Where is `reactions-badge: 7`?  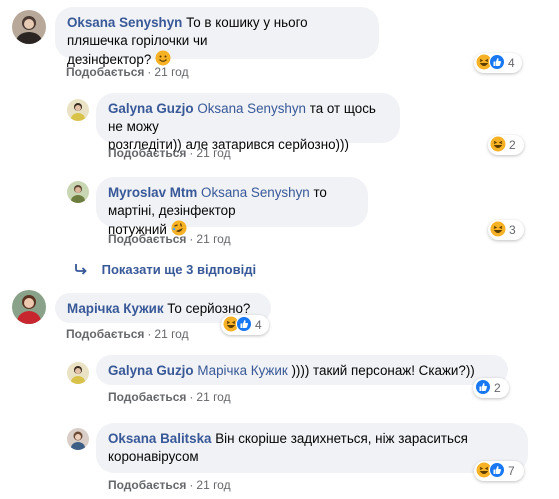
reactions-badge: 7 is located at coordinates (499, 471).